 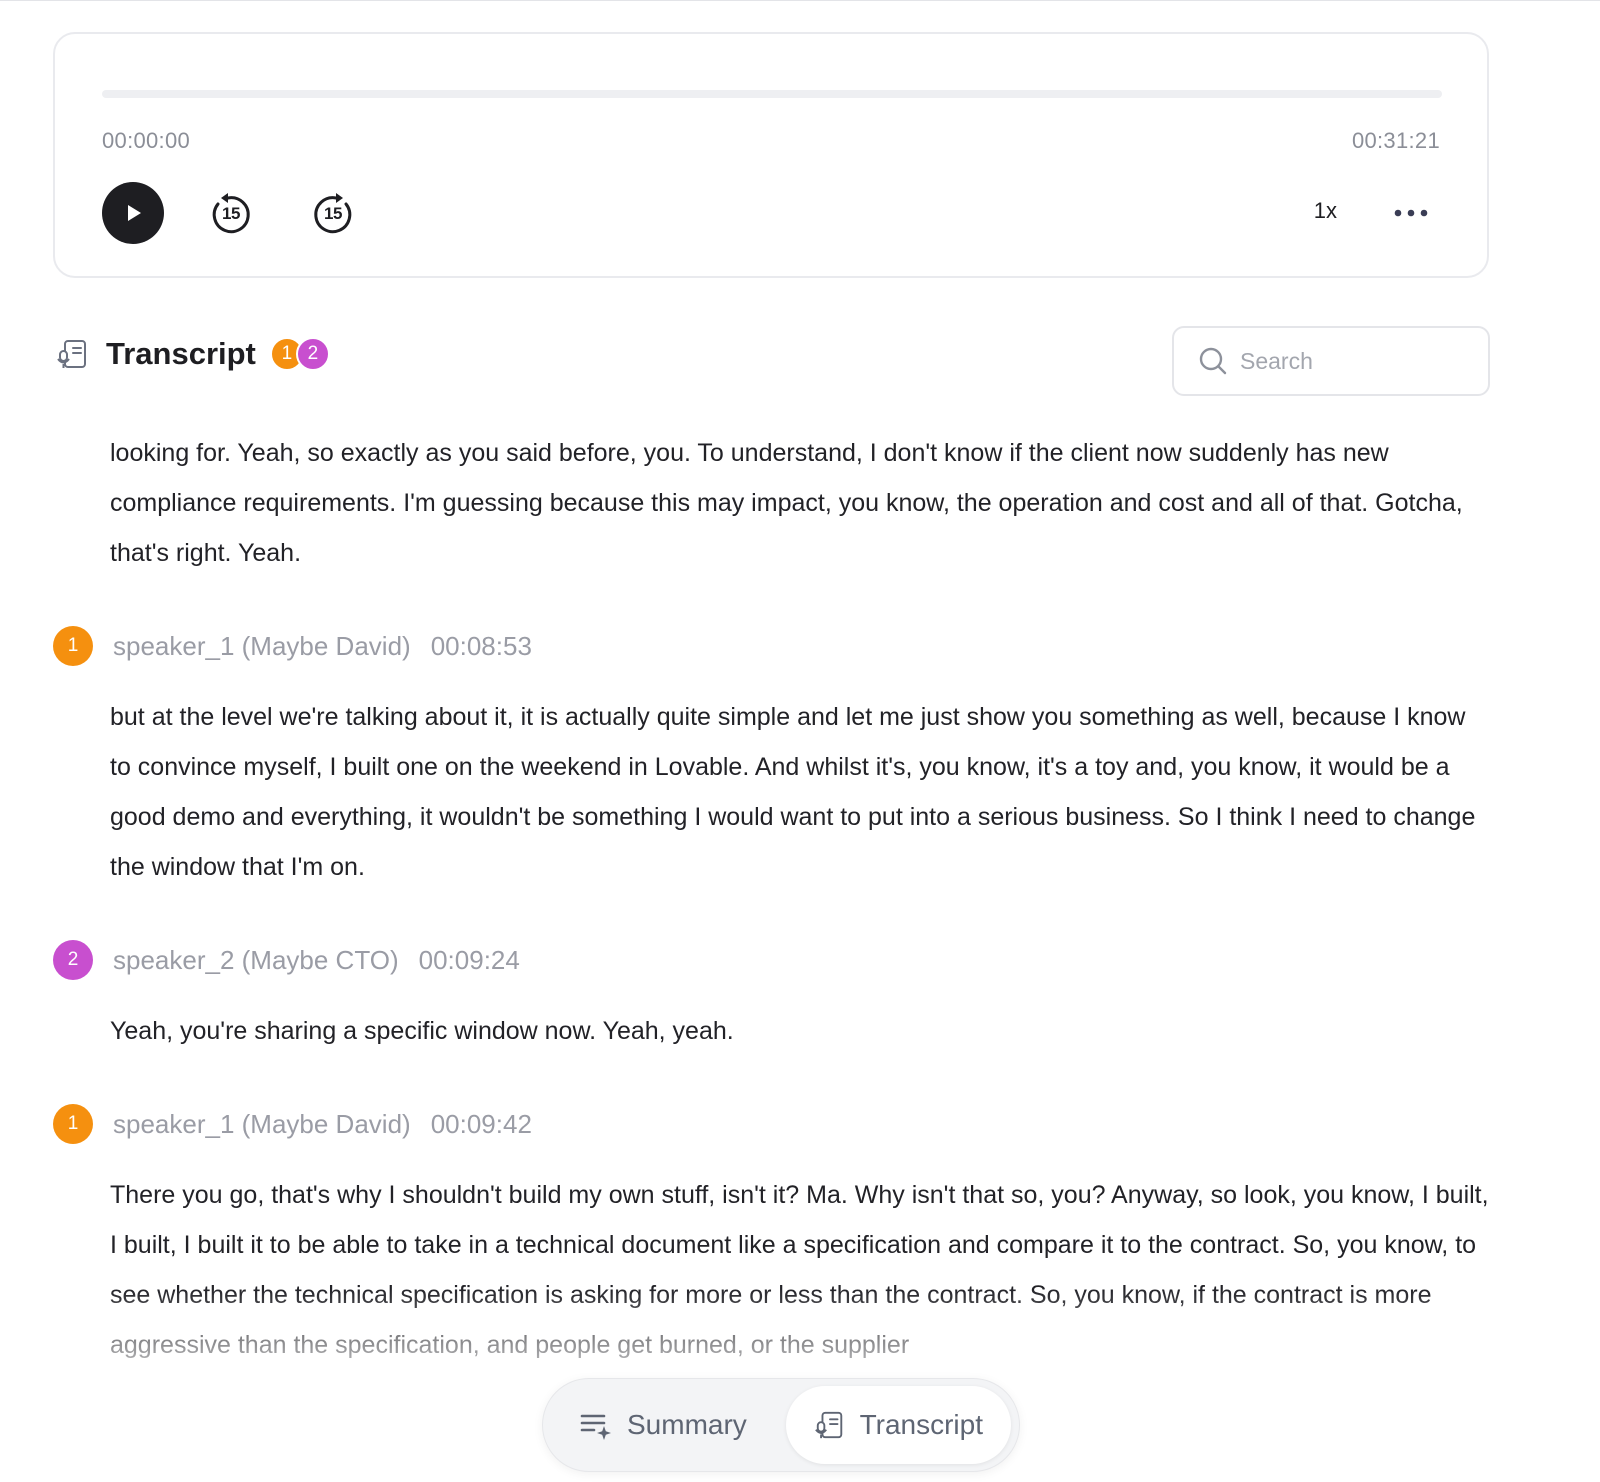 What do you see at coordinates (469, 960) in the screenshot?
I see `segment-timestamp: 00:09:24` at bounding box center [469, 960].